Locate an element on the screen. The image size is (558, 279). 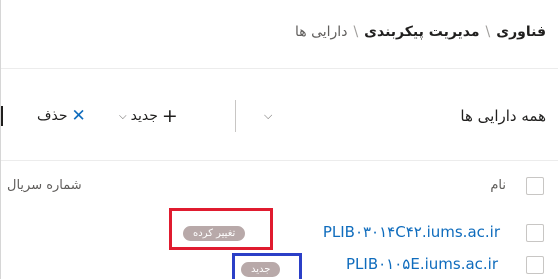
table-row: PLIB۰۳۰۱۴C۴۲.iums.ac.ir تغییر کرده is located at coordinates (279, 234).